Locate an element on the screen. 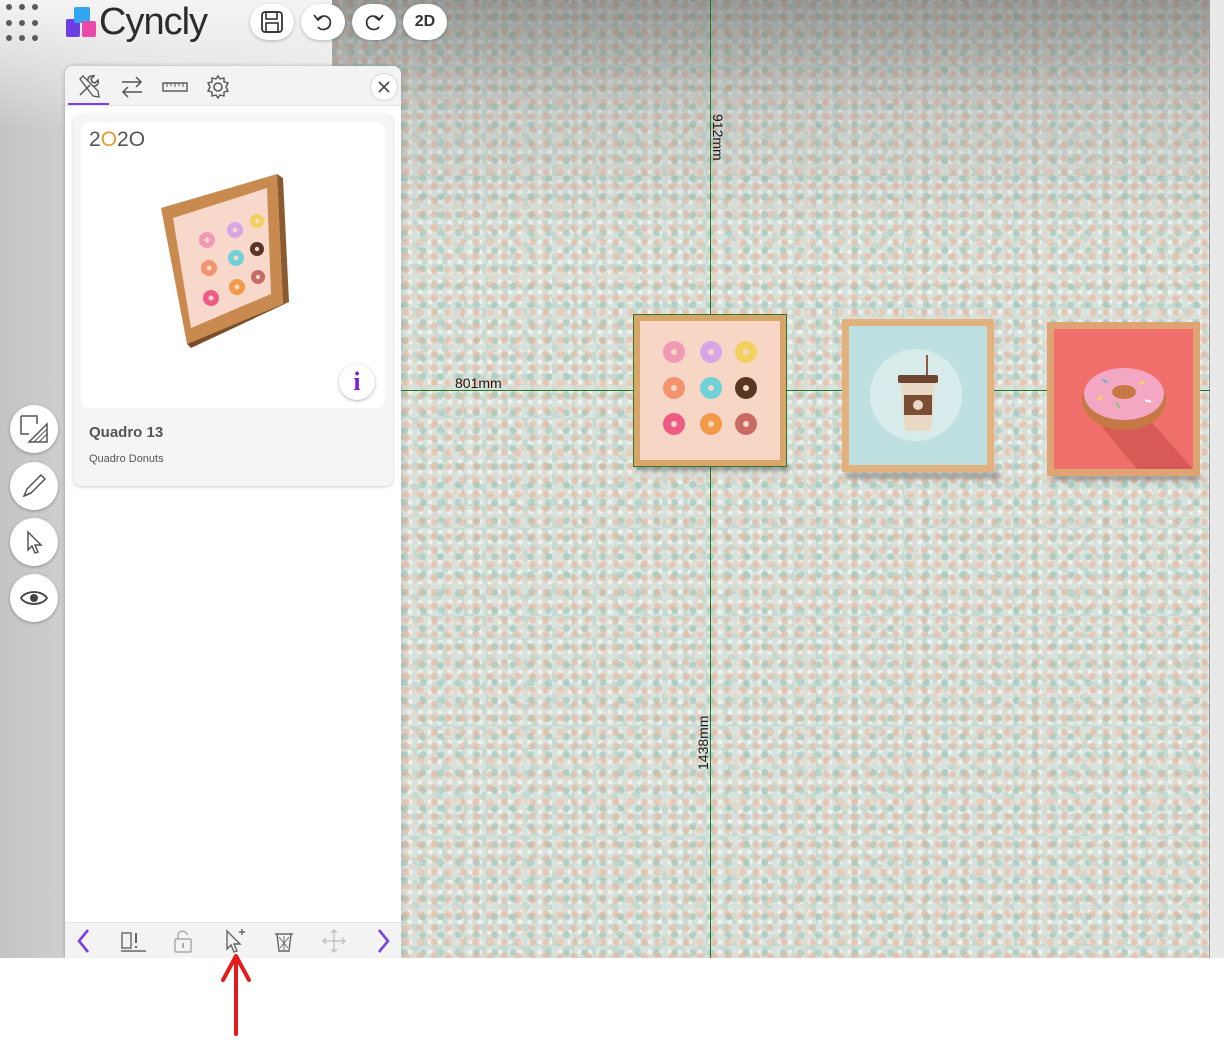  wall-edge is located at coordinates (1209, 479).